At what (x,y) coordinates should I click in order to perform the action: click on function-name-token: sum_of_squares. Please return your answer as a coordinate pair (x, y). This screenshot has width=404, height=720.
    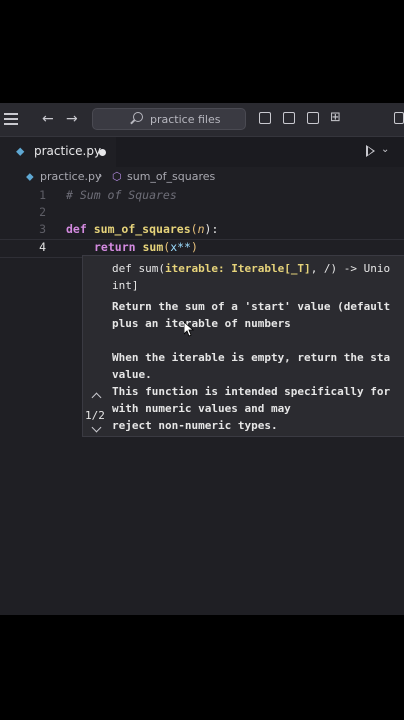
    Looking at the image, I should click on (142, 229).